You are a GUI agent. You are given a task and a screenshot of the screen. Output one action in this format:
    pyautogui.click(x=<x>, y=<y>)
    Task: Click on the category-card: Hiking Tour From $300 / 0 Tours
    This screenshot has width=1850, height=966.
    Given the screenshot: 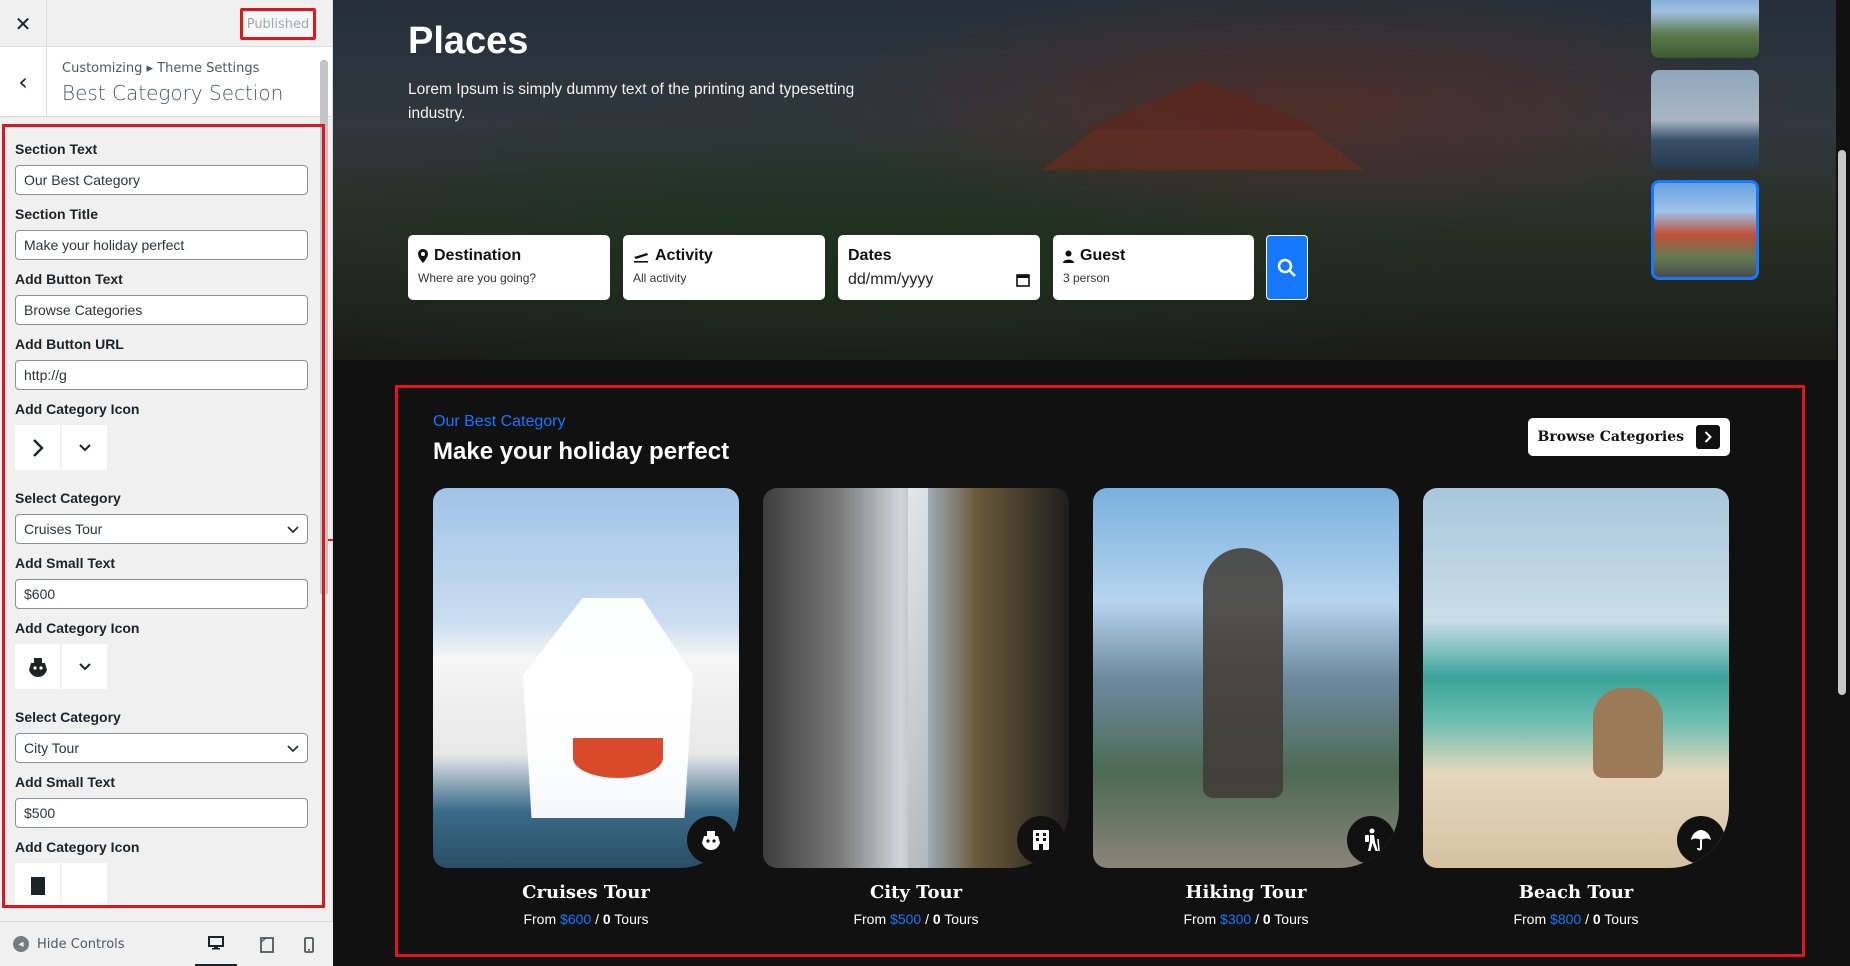 What is the action you would take?
    pyautogui.click(x=1246, y=707)
    